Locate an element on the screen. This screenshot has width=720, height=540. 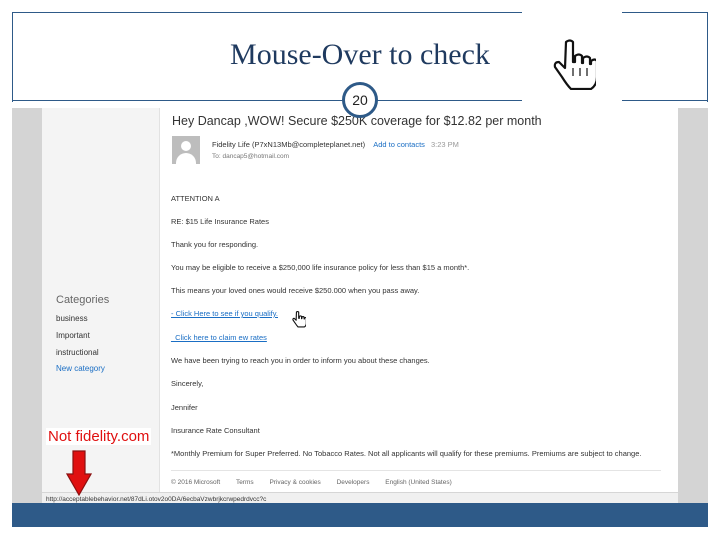
page-number: 20 is located at coordinates (360, 100).